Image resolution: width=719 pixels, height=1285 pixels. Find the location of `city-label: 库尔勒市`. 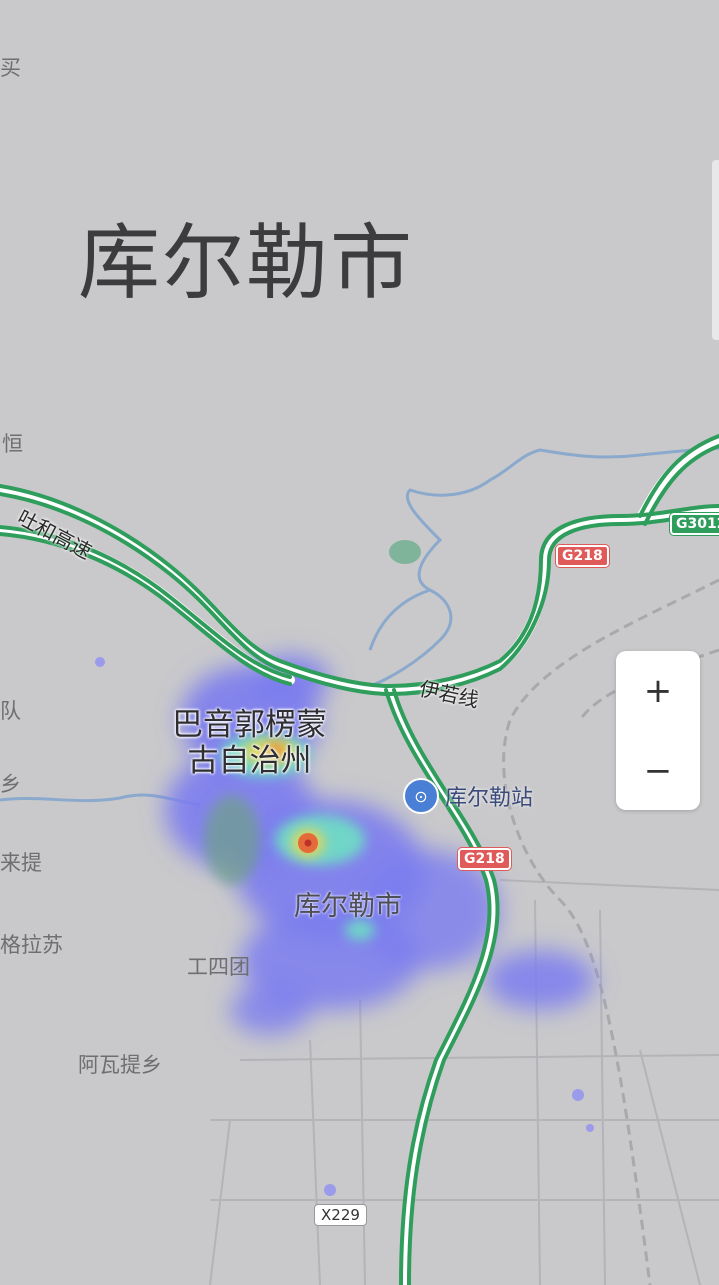

city-label: 库尔勒市 is located at coordinates (348, 906).